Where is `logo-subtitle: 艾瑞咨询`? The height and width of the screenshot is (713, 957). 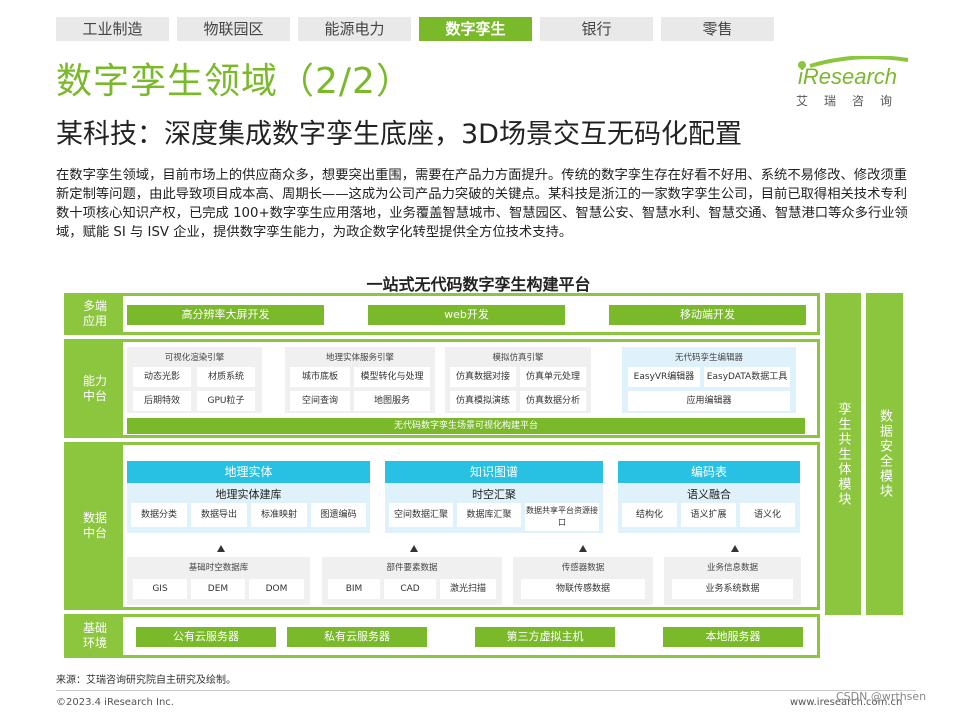
logo-subtitle: 艾瑞咨询 is located at coordinates (852, 101).